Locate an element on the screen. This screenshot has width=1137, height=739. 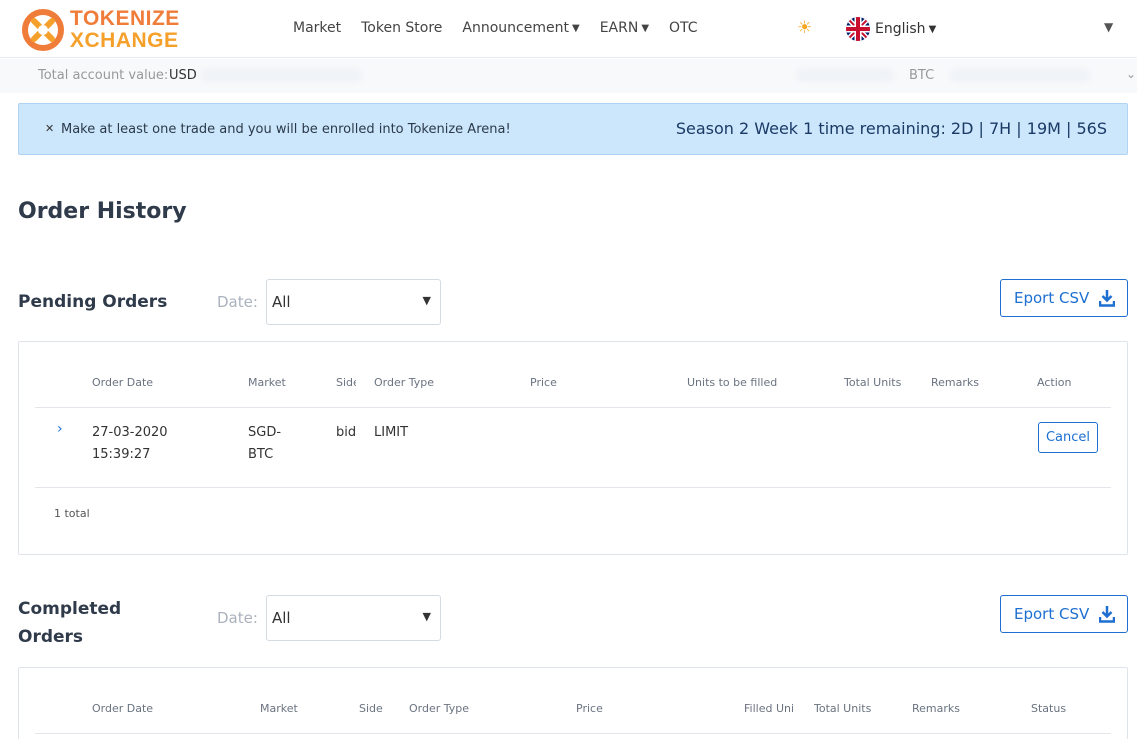
chevron-down-icon: ⌄ is located at coordinates (1131, 74).